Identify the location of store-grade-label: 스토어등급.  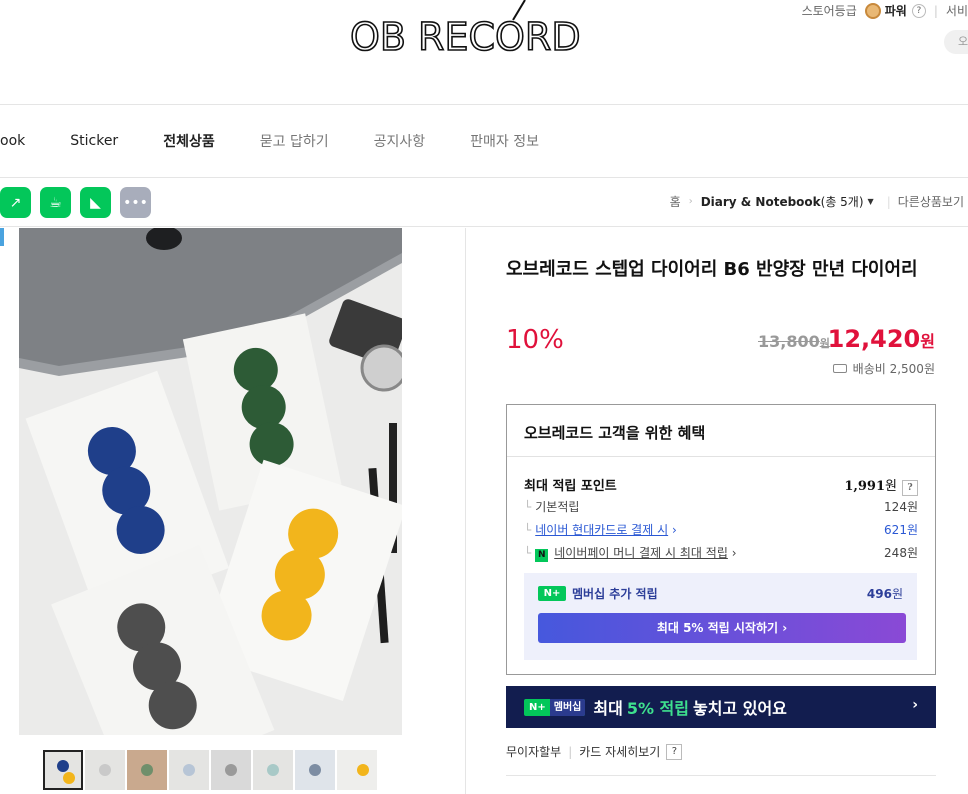
(829, 11).